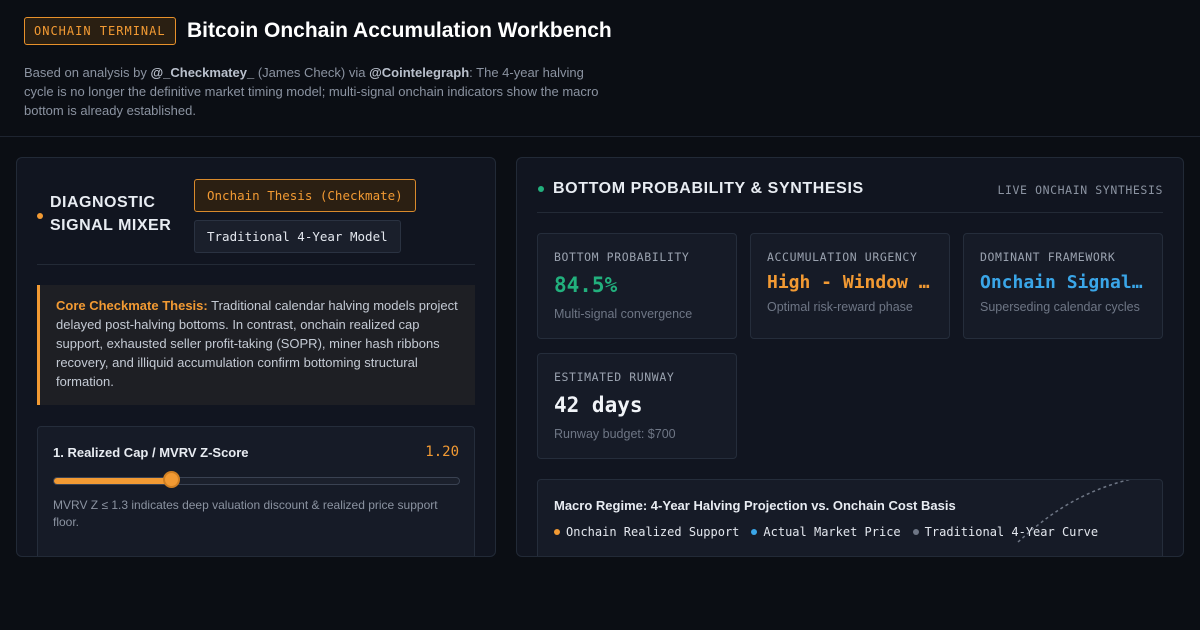 This screenshot has width=1200, height=630. What do you see at coordinates (1080, 190) in the screenshot?
I see `synthesis-status: LIVE ONCHAIN SYNTHESIS` at bounding box center [1080, 190].